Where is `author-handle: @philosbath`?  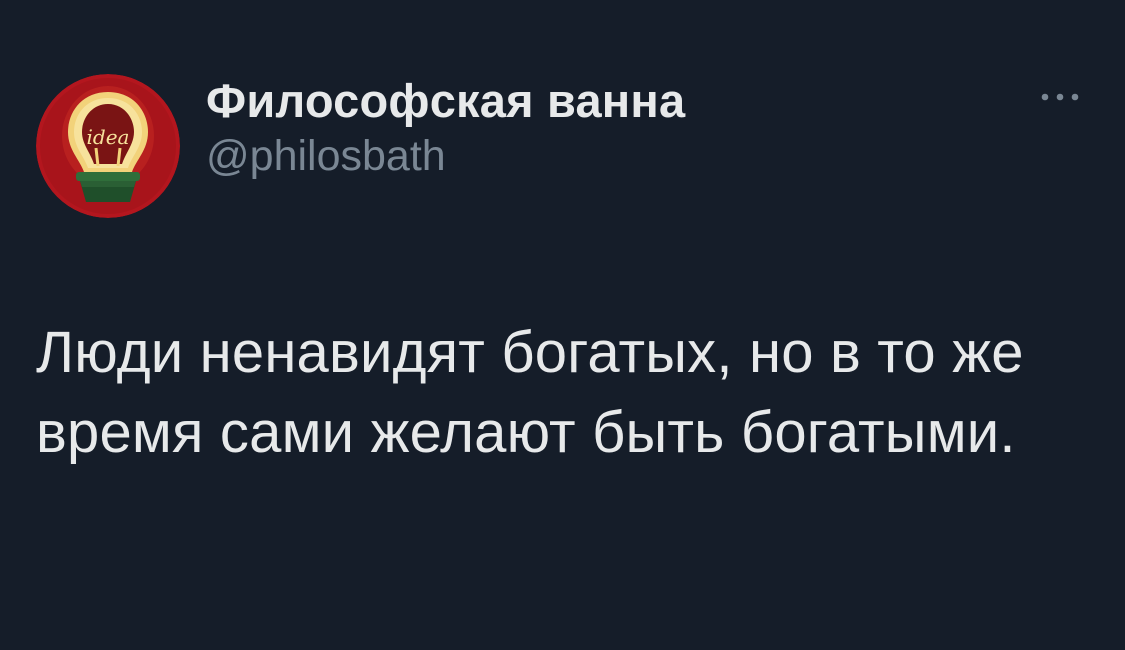 author-handle: @philosbath is located at coordinates (445, 156).